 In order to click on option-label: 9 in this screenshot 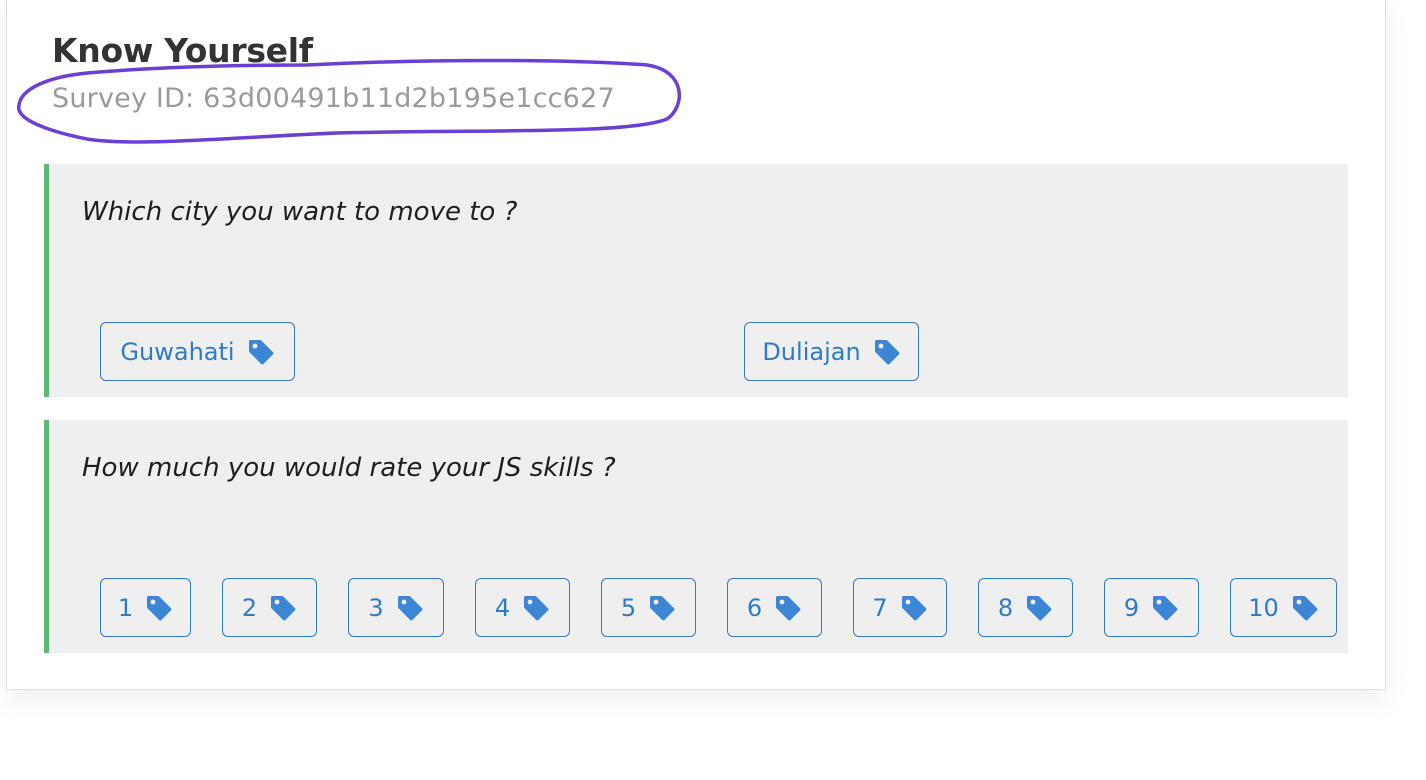, I will do `click(1131, 607)`.